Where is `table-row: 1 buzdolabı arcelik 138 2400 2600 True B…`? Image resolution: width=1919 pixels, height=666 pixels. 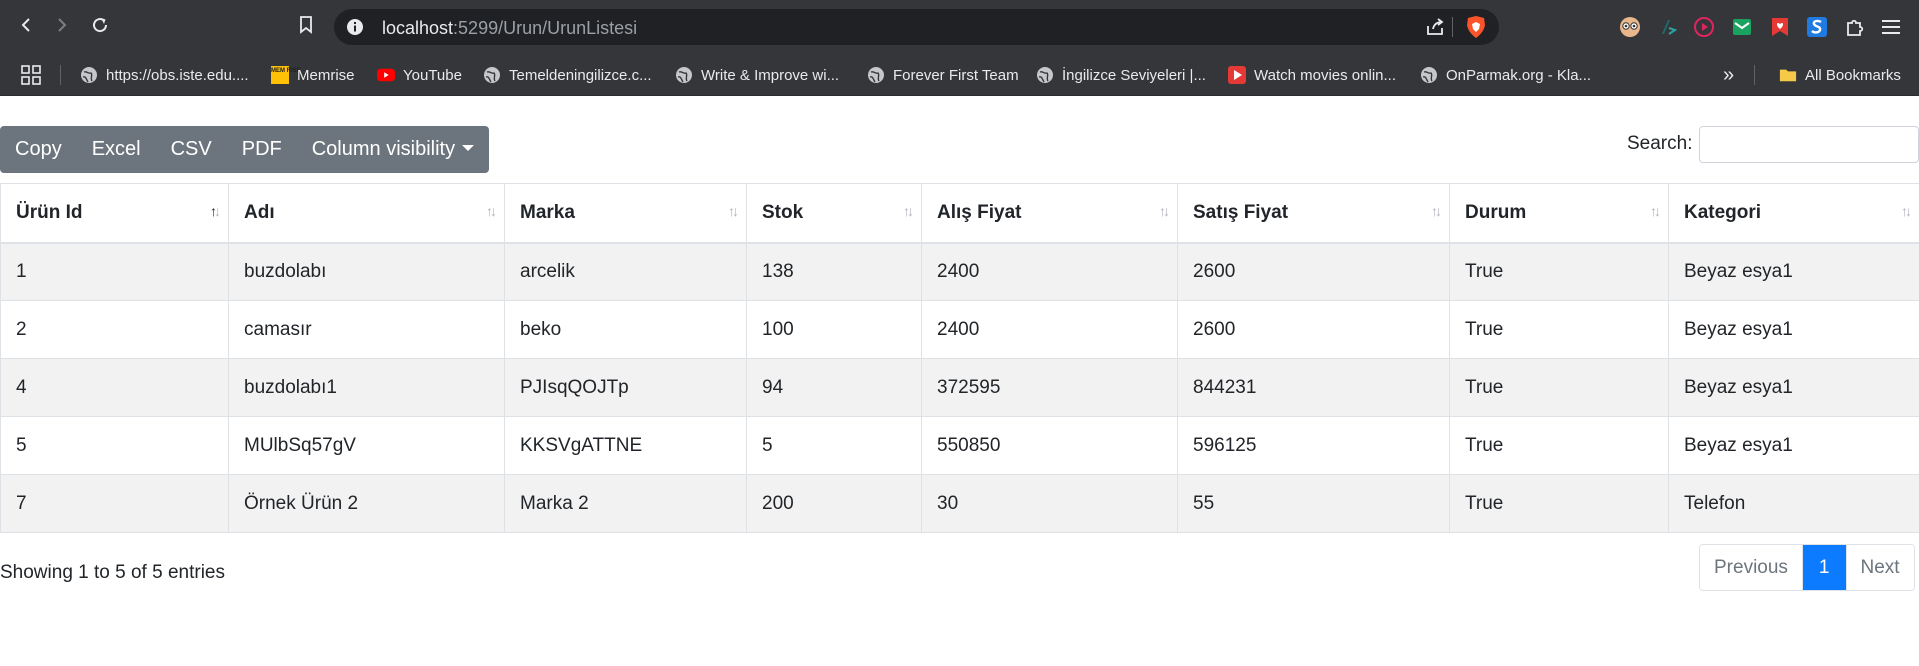
table-row: 1 buzdolabı arcelik 138 2400 2600 True B… is located at coordinates (959, 271).